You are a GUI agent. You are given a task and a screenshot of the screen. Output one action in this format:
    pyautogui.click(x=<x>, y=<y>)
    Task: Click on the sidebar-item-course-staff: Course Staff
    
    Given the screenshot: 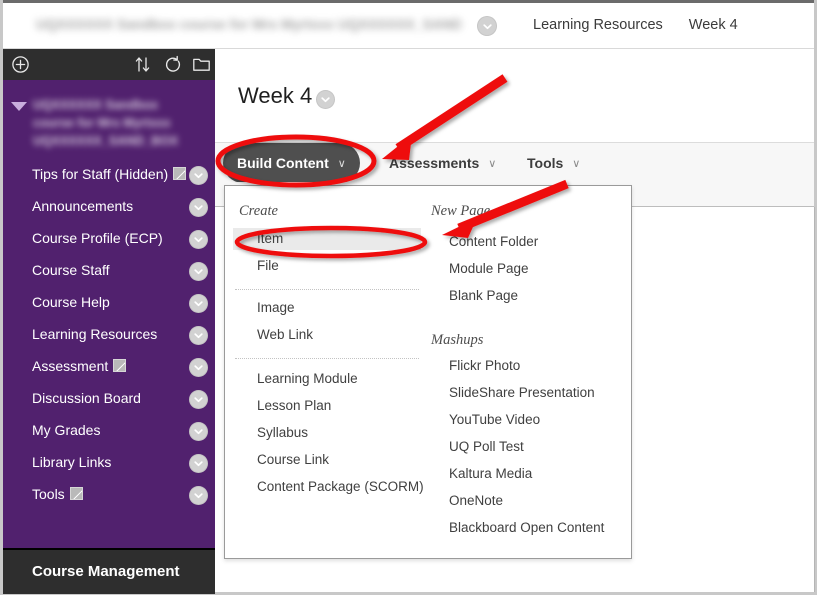 What is the action you would take?
    pyautogui.click(x=109, y=272)
    